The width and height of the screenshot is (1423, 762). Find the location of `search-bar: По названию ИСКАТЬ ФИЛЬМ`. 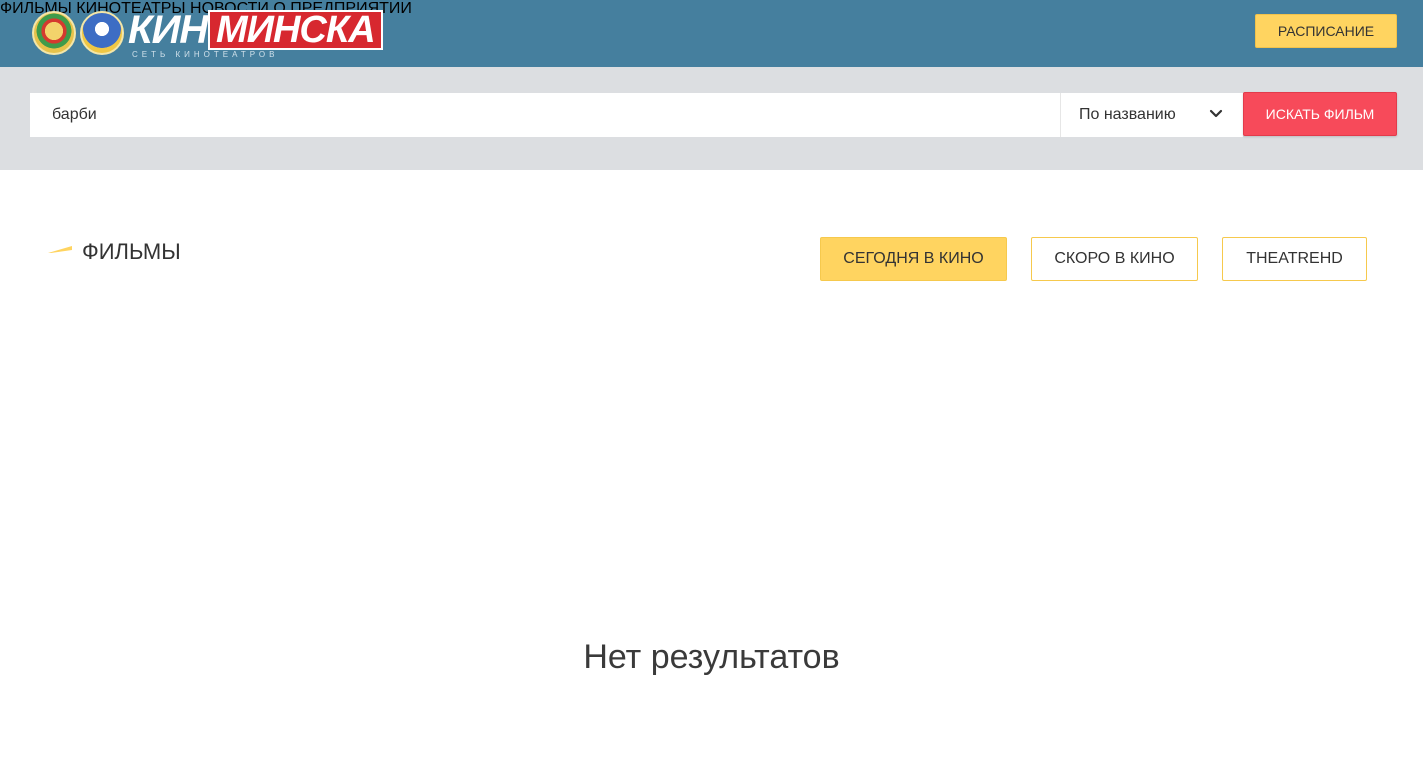

search-bar: По названию ИСКАТЬ ФИЛЬМ is located at coordinates (711, 118).